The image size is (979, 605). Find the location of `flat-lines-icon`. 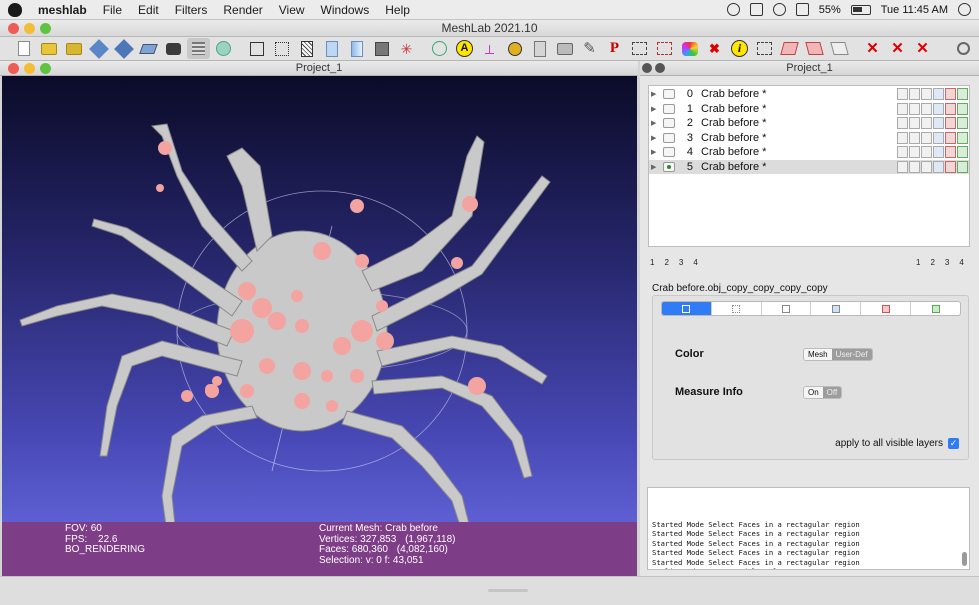

flat-lines-icon is located at coordinates (331, 48).